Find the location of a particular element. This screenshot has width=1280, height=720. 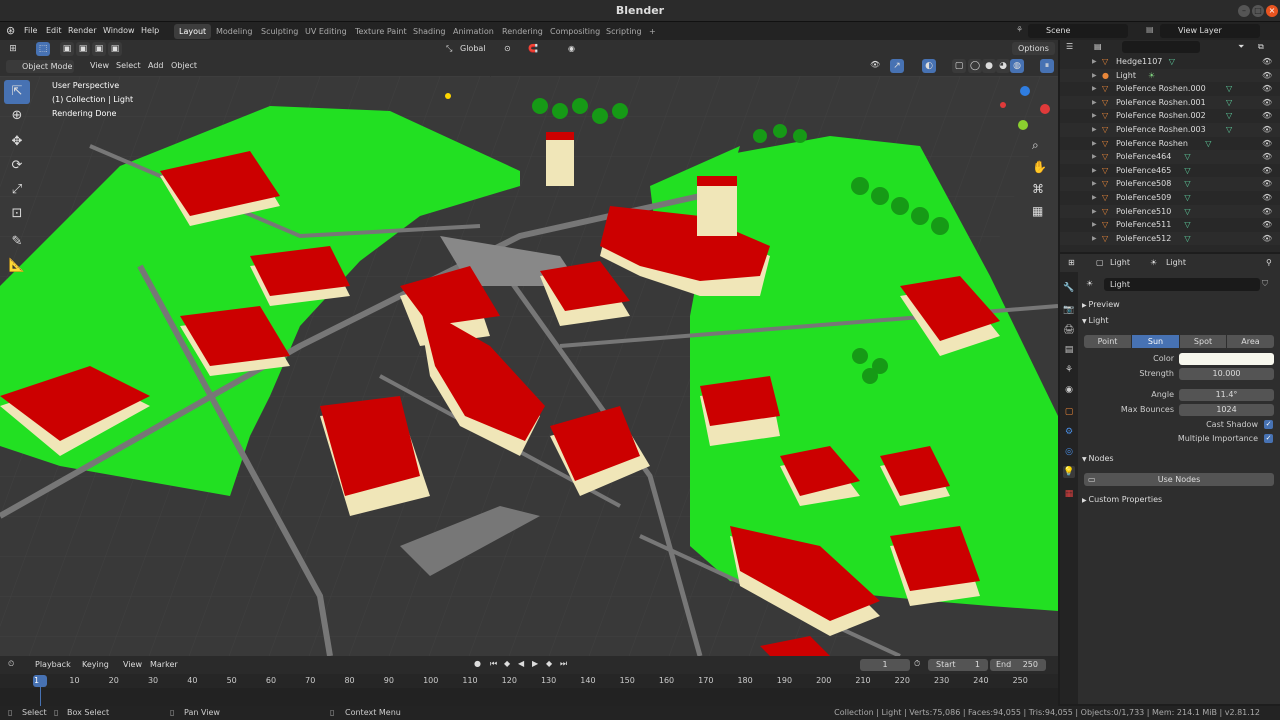

world-tab-icon: ◉ is located at coordinates (1069, 390).